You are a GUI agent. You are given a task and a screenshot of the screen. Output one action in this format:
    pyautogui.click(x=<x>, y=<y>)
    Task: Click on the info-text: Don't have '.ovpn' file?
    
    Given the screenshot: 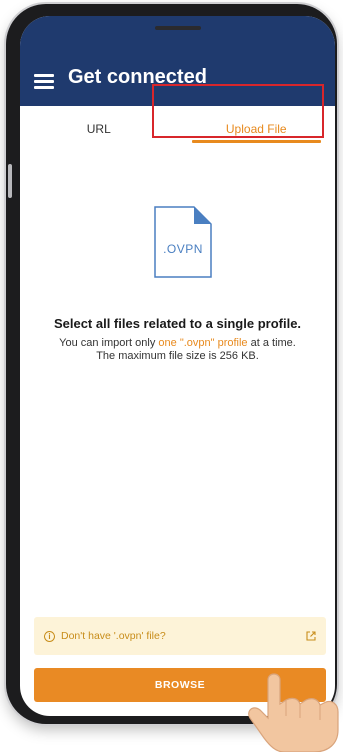 What is the action you would take?
    pyautogui.click(x=113, y=636)
    